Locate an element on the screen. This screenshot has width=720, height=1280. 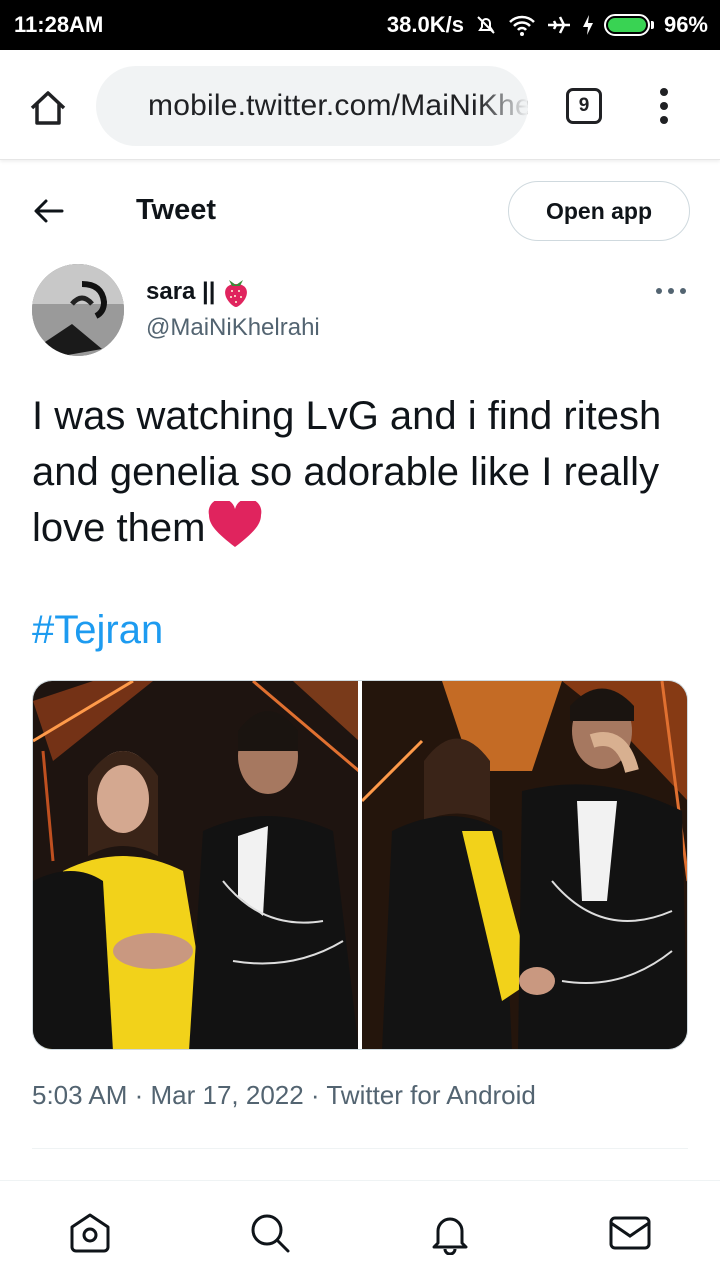
author-handle: @MaiNiKhelrahi is located at coordinates (233, 328).